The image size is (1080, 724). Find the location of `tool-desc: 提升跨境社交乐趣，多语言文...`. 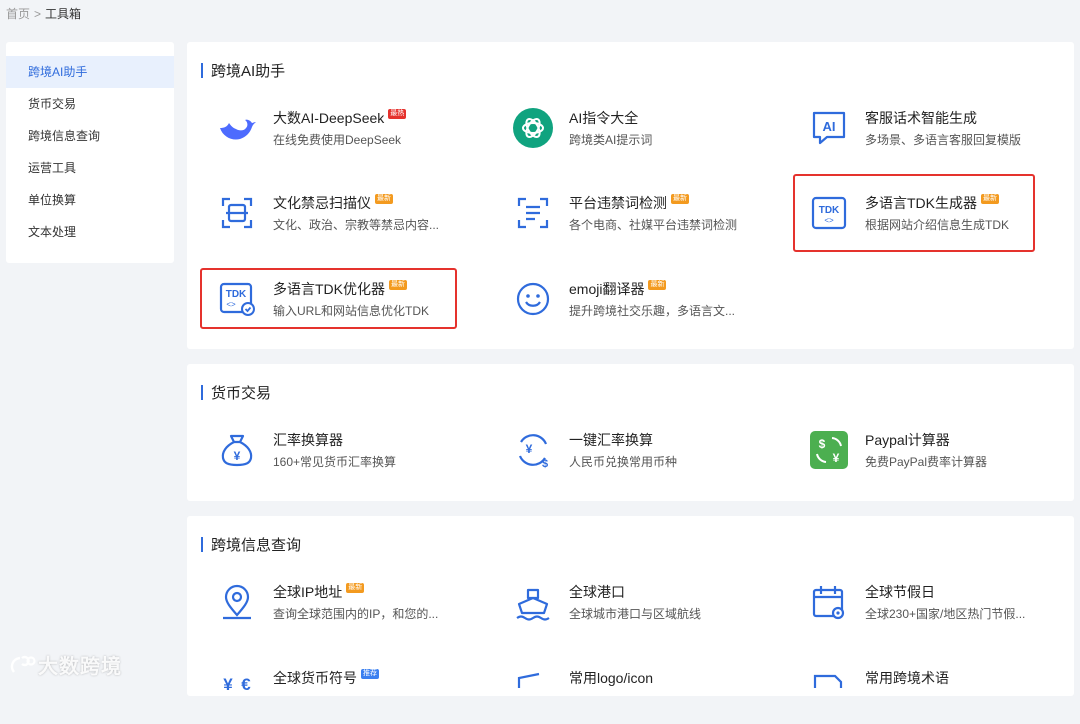

tool-desc: 提升跨境社交乐趣，多语言文... is located at coordinates (652, 311).